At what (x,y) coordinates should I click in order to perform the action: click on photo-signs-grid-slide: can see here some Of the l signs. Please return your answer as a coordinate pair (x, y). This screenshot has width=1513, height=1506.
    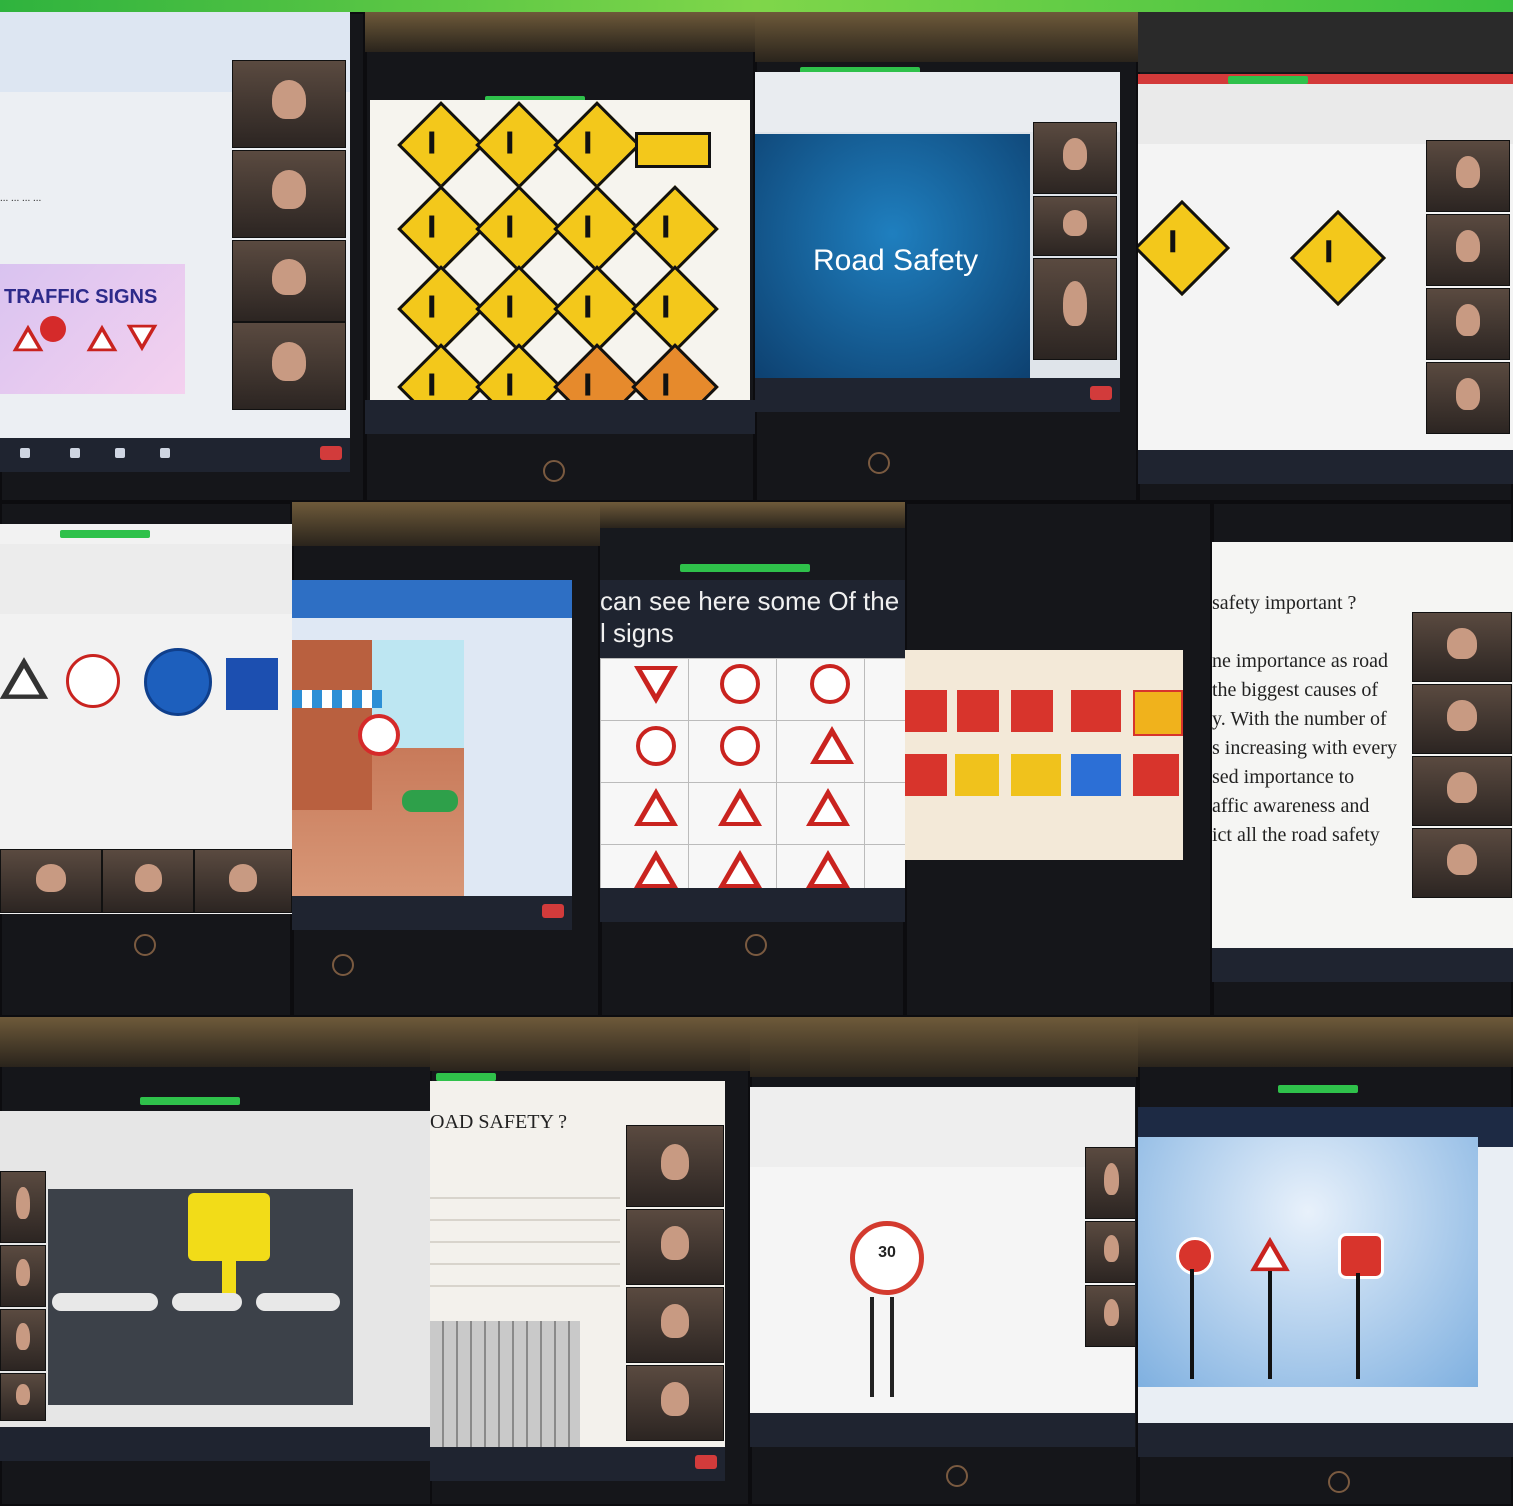
    Looking at the image, I should click on (752, 759).